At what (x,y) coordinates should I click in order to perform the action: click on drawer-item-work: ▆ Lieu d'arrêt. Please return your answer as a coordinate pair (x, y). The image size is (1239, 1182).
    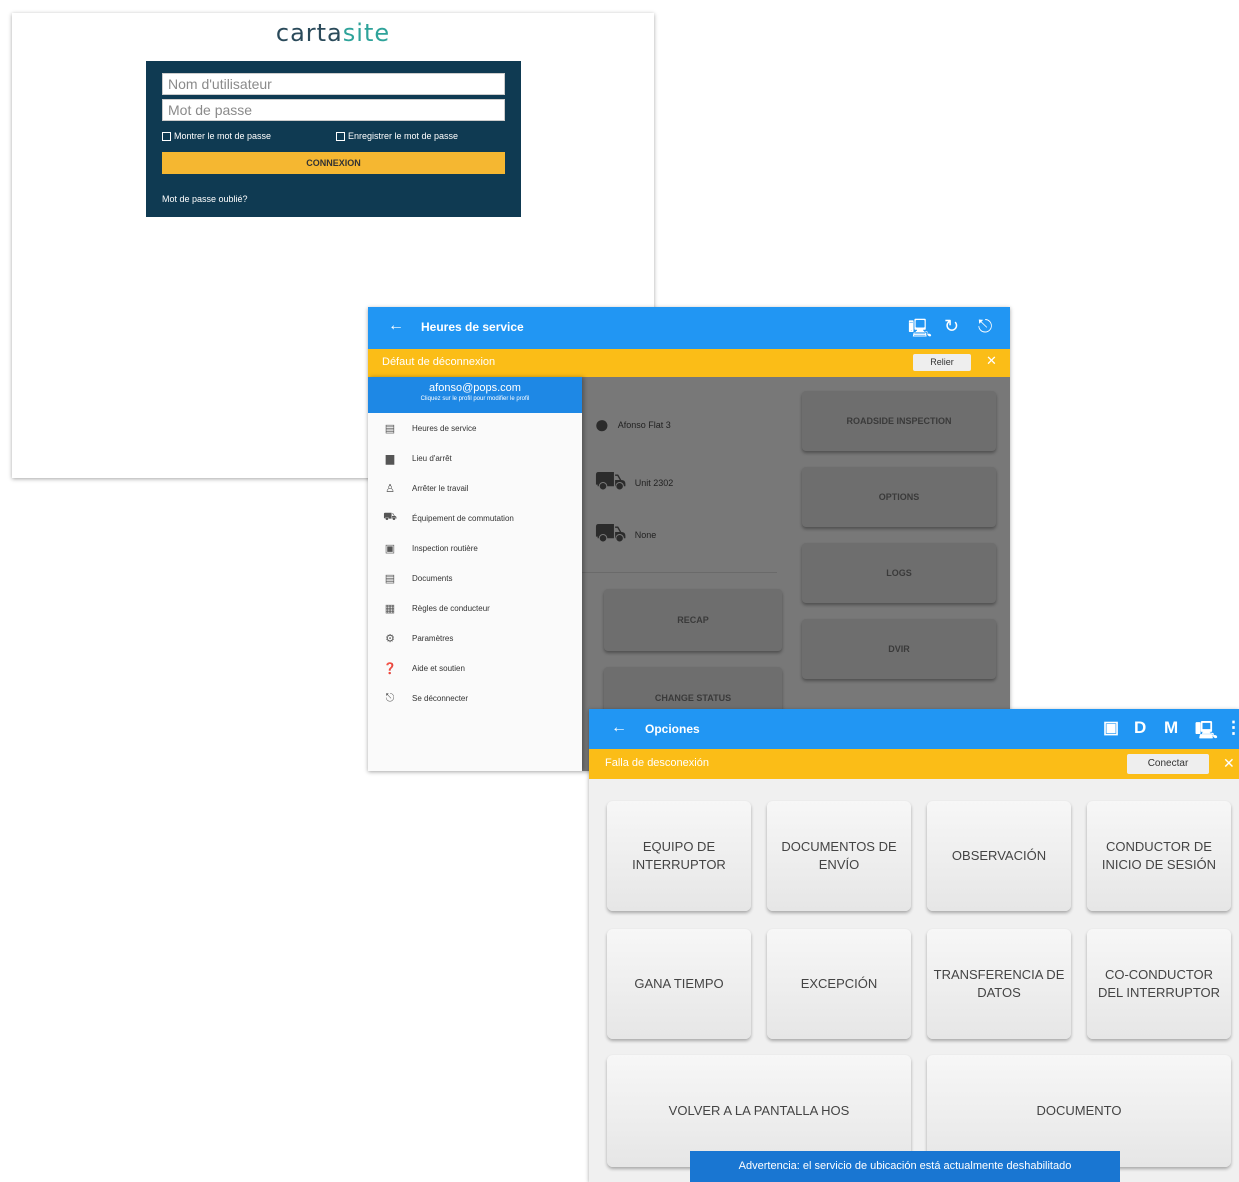
    Looking at the image, I should click on (475, 458).